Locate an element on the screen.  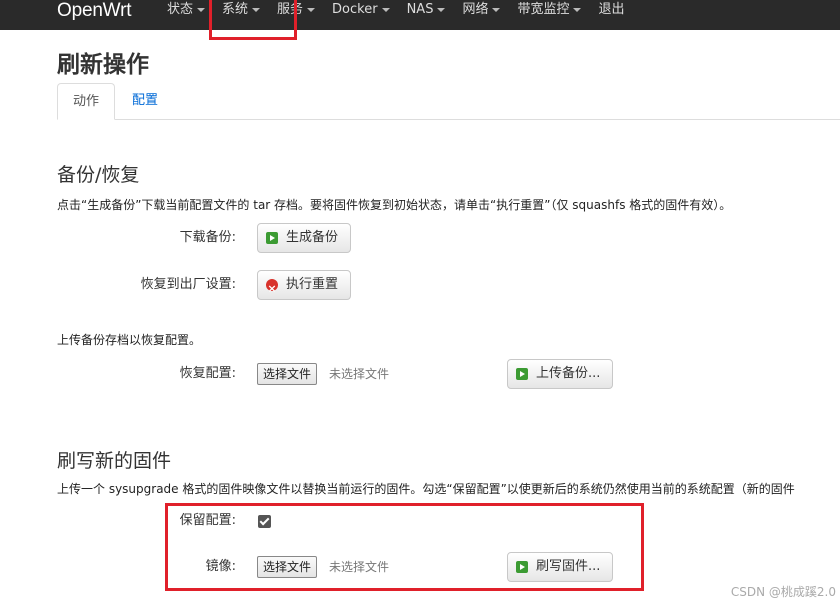
brand-logo: OpenWrt is located at coordinates (94, 11).